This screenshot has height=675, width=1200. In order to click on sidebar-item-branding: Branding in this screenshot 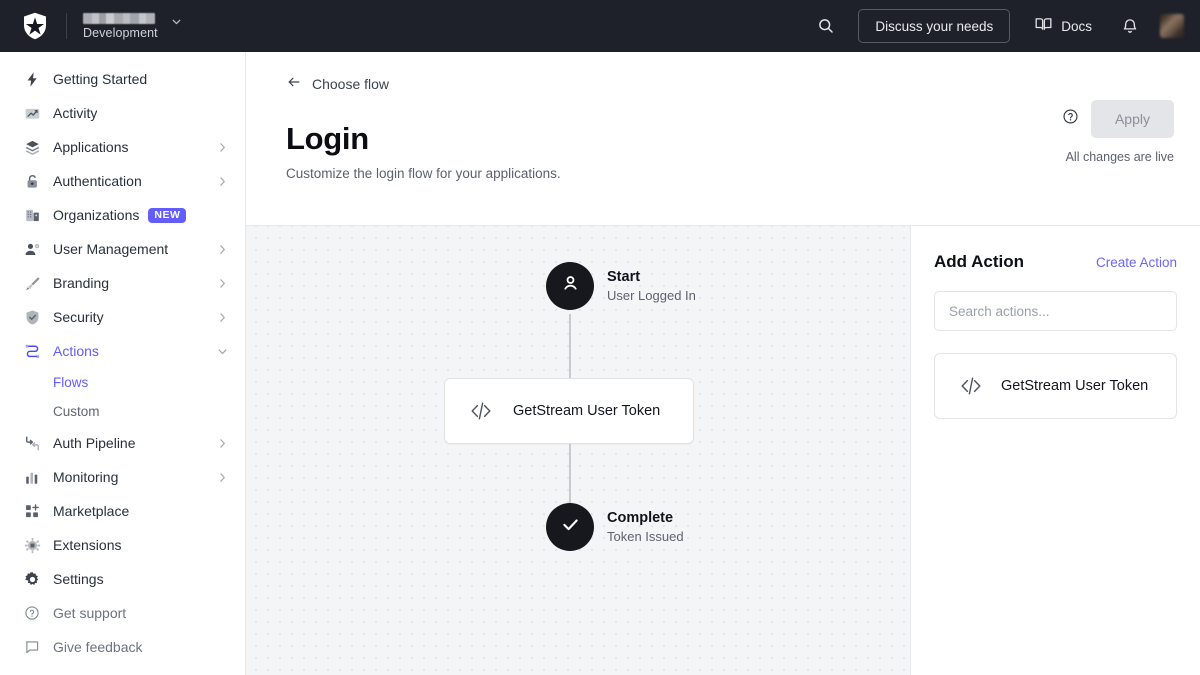, I will do `click(122, 283)`.